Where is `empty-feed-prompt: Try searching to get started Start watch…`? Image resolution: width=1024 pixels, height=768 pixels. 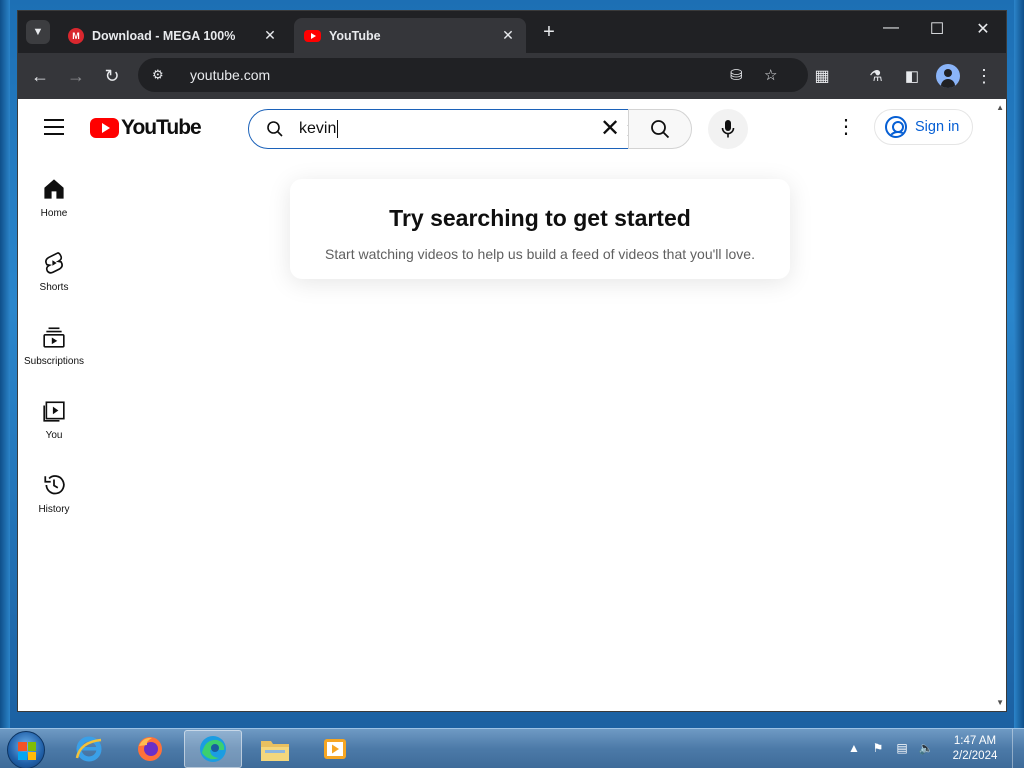
empty-feed-prompt: Try searching to get started Start watch… is located at coordinates (540, 229).